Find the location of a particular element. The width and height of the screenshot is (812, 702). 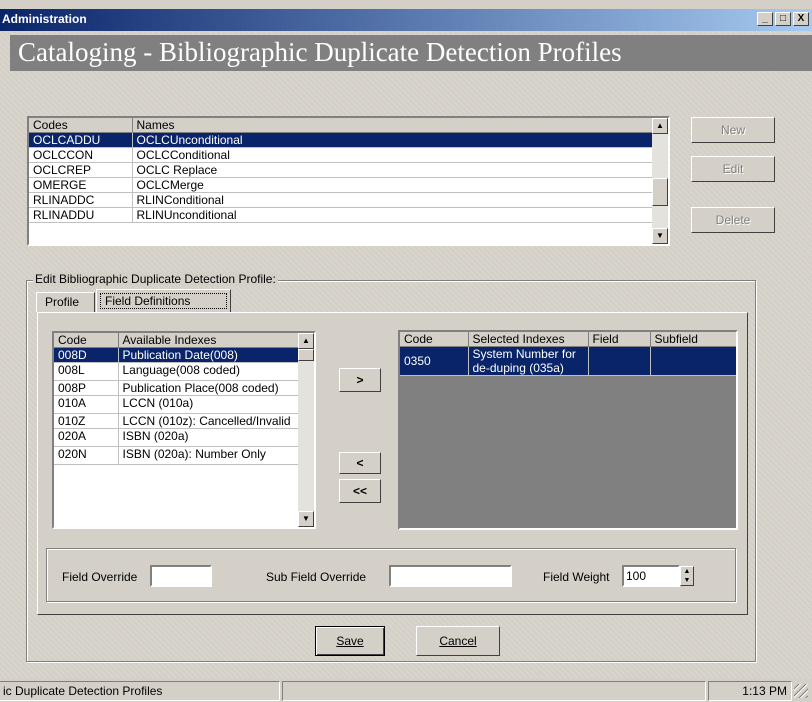

profiles-scrollbar: ▲ ▼ is located at coordinates (660, 181).